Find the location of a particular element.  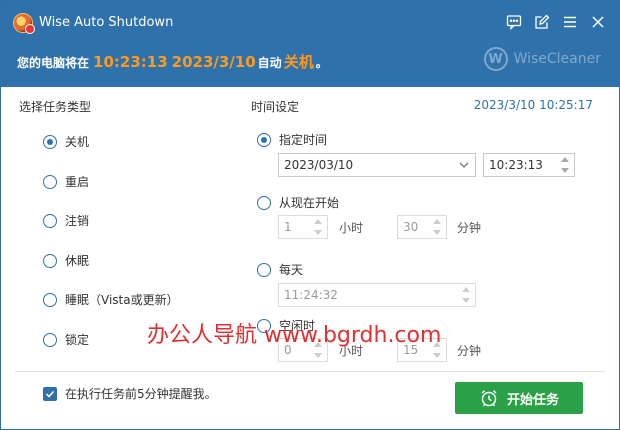

task-radio-lock: 锁定 is located at coordinates (66, 339).